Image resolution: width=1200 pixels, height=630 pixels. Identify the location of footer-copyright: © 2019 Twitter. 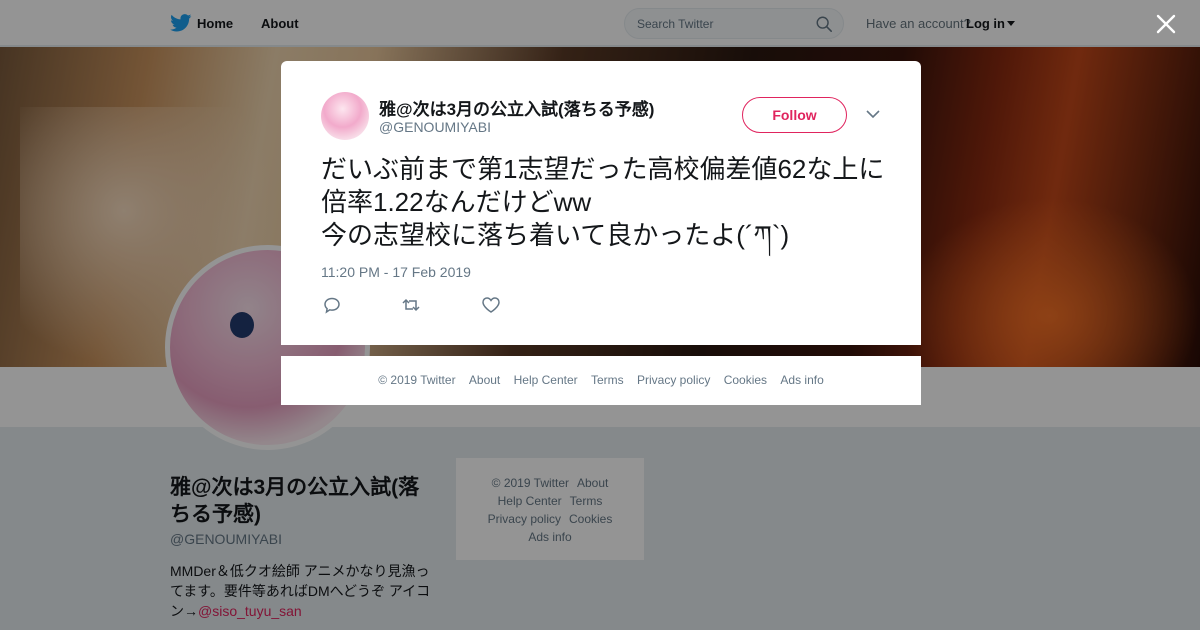
(417, 380).